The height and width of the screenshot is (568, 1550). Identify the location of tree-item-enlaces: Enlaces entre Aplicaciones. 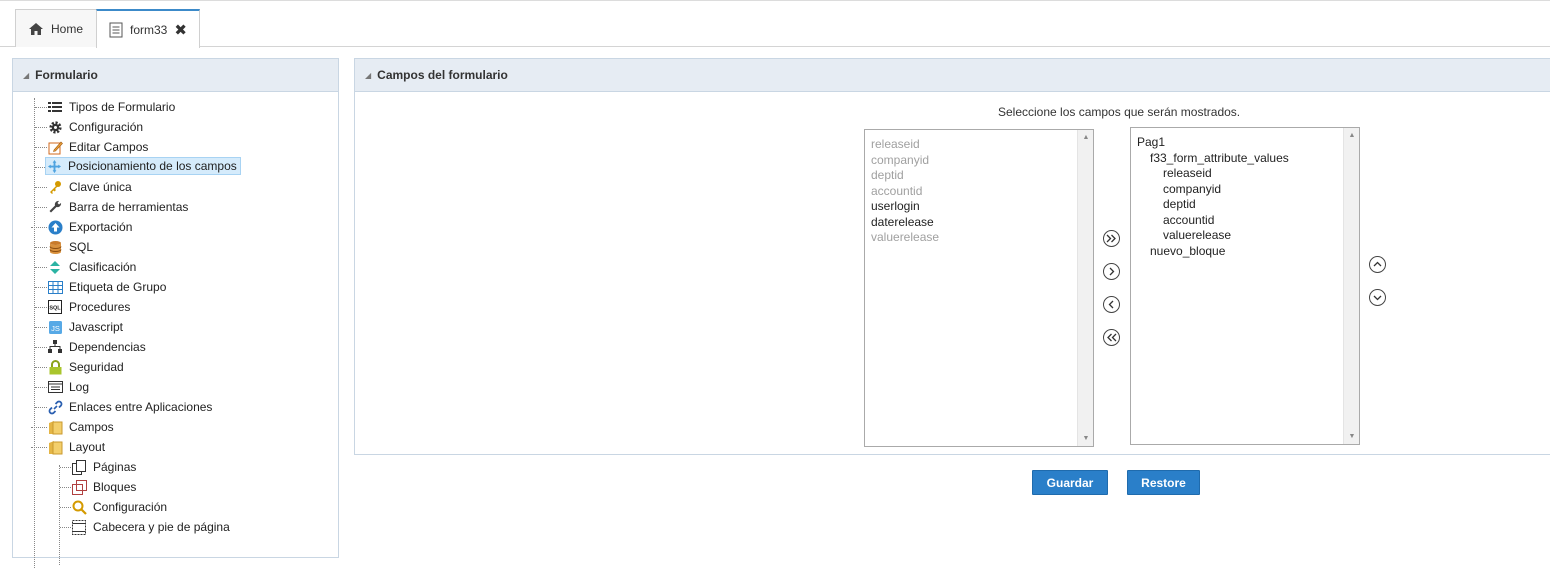
(129, 407).